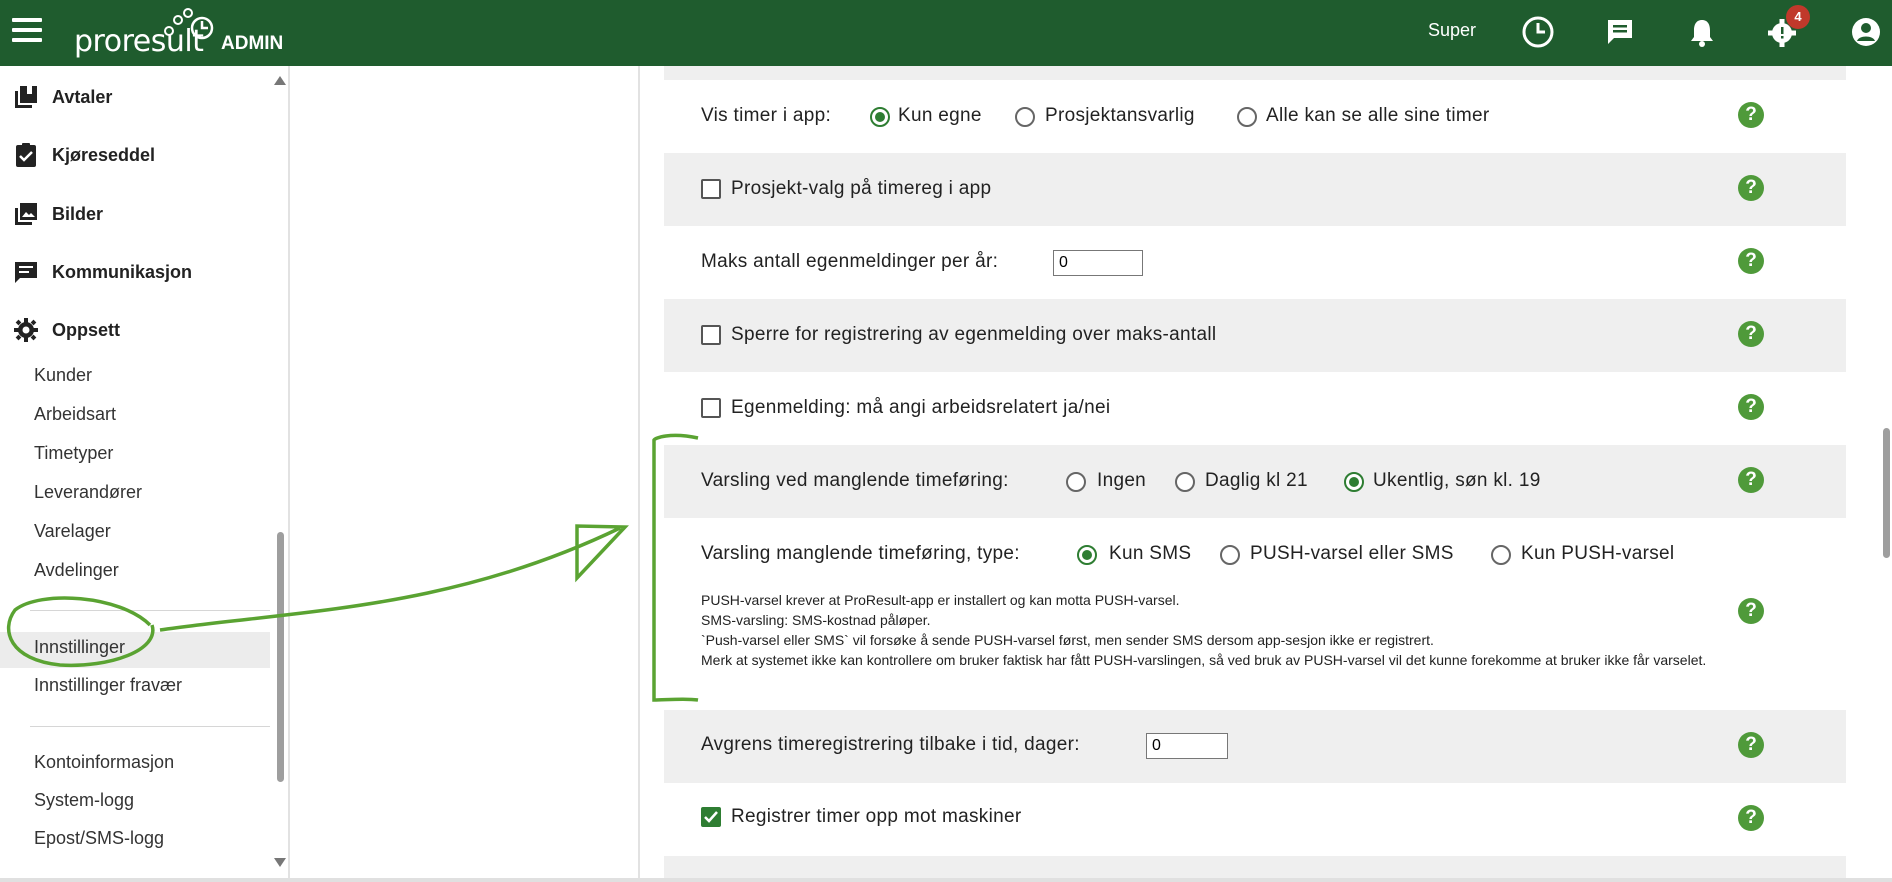 The height and width of the screenshot is (882, 1892). Describe the element at coordinates (1255, 819) in the screenshot. I see `settings-row-registrer-maskiner: Registrer timer opp mot maskiner ?` at that location.